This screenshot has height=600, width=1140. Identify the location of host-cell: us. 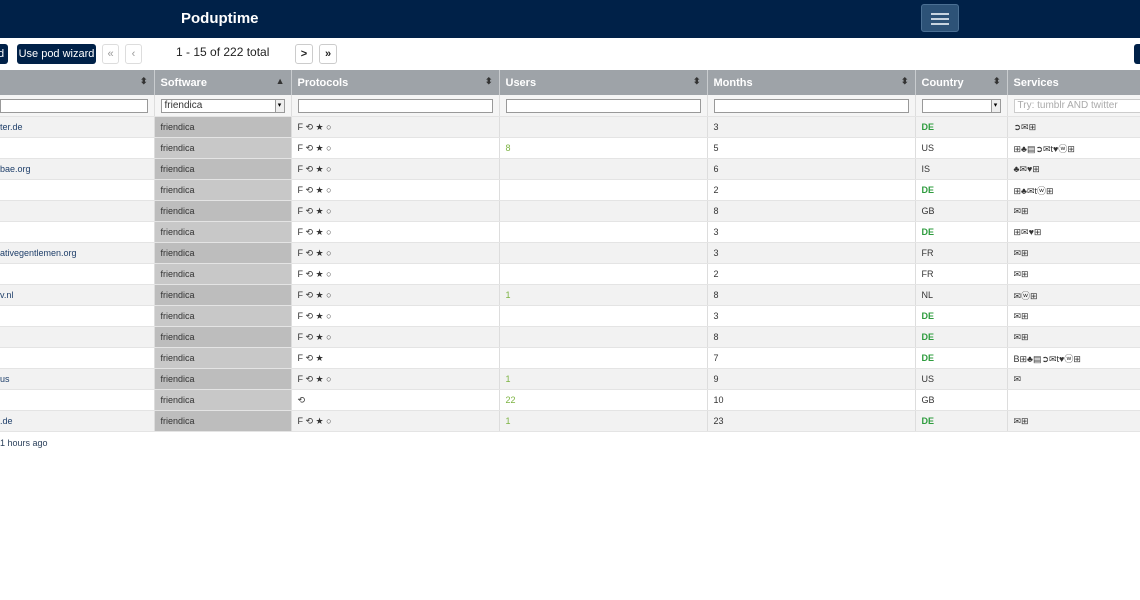
(77, 379).